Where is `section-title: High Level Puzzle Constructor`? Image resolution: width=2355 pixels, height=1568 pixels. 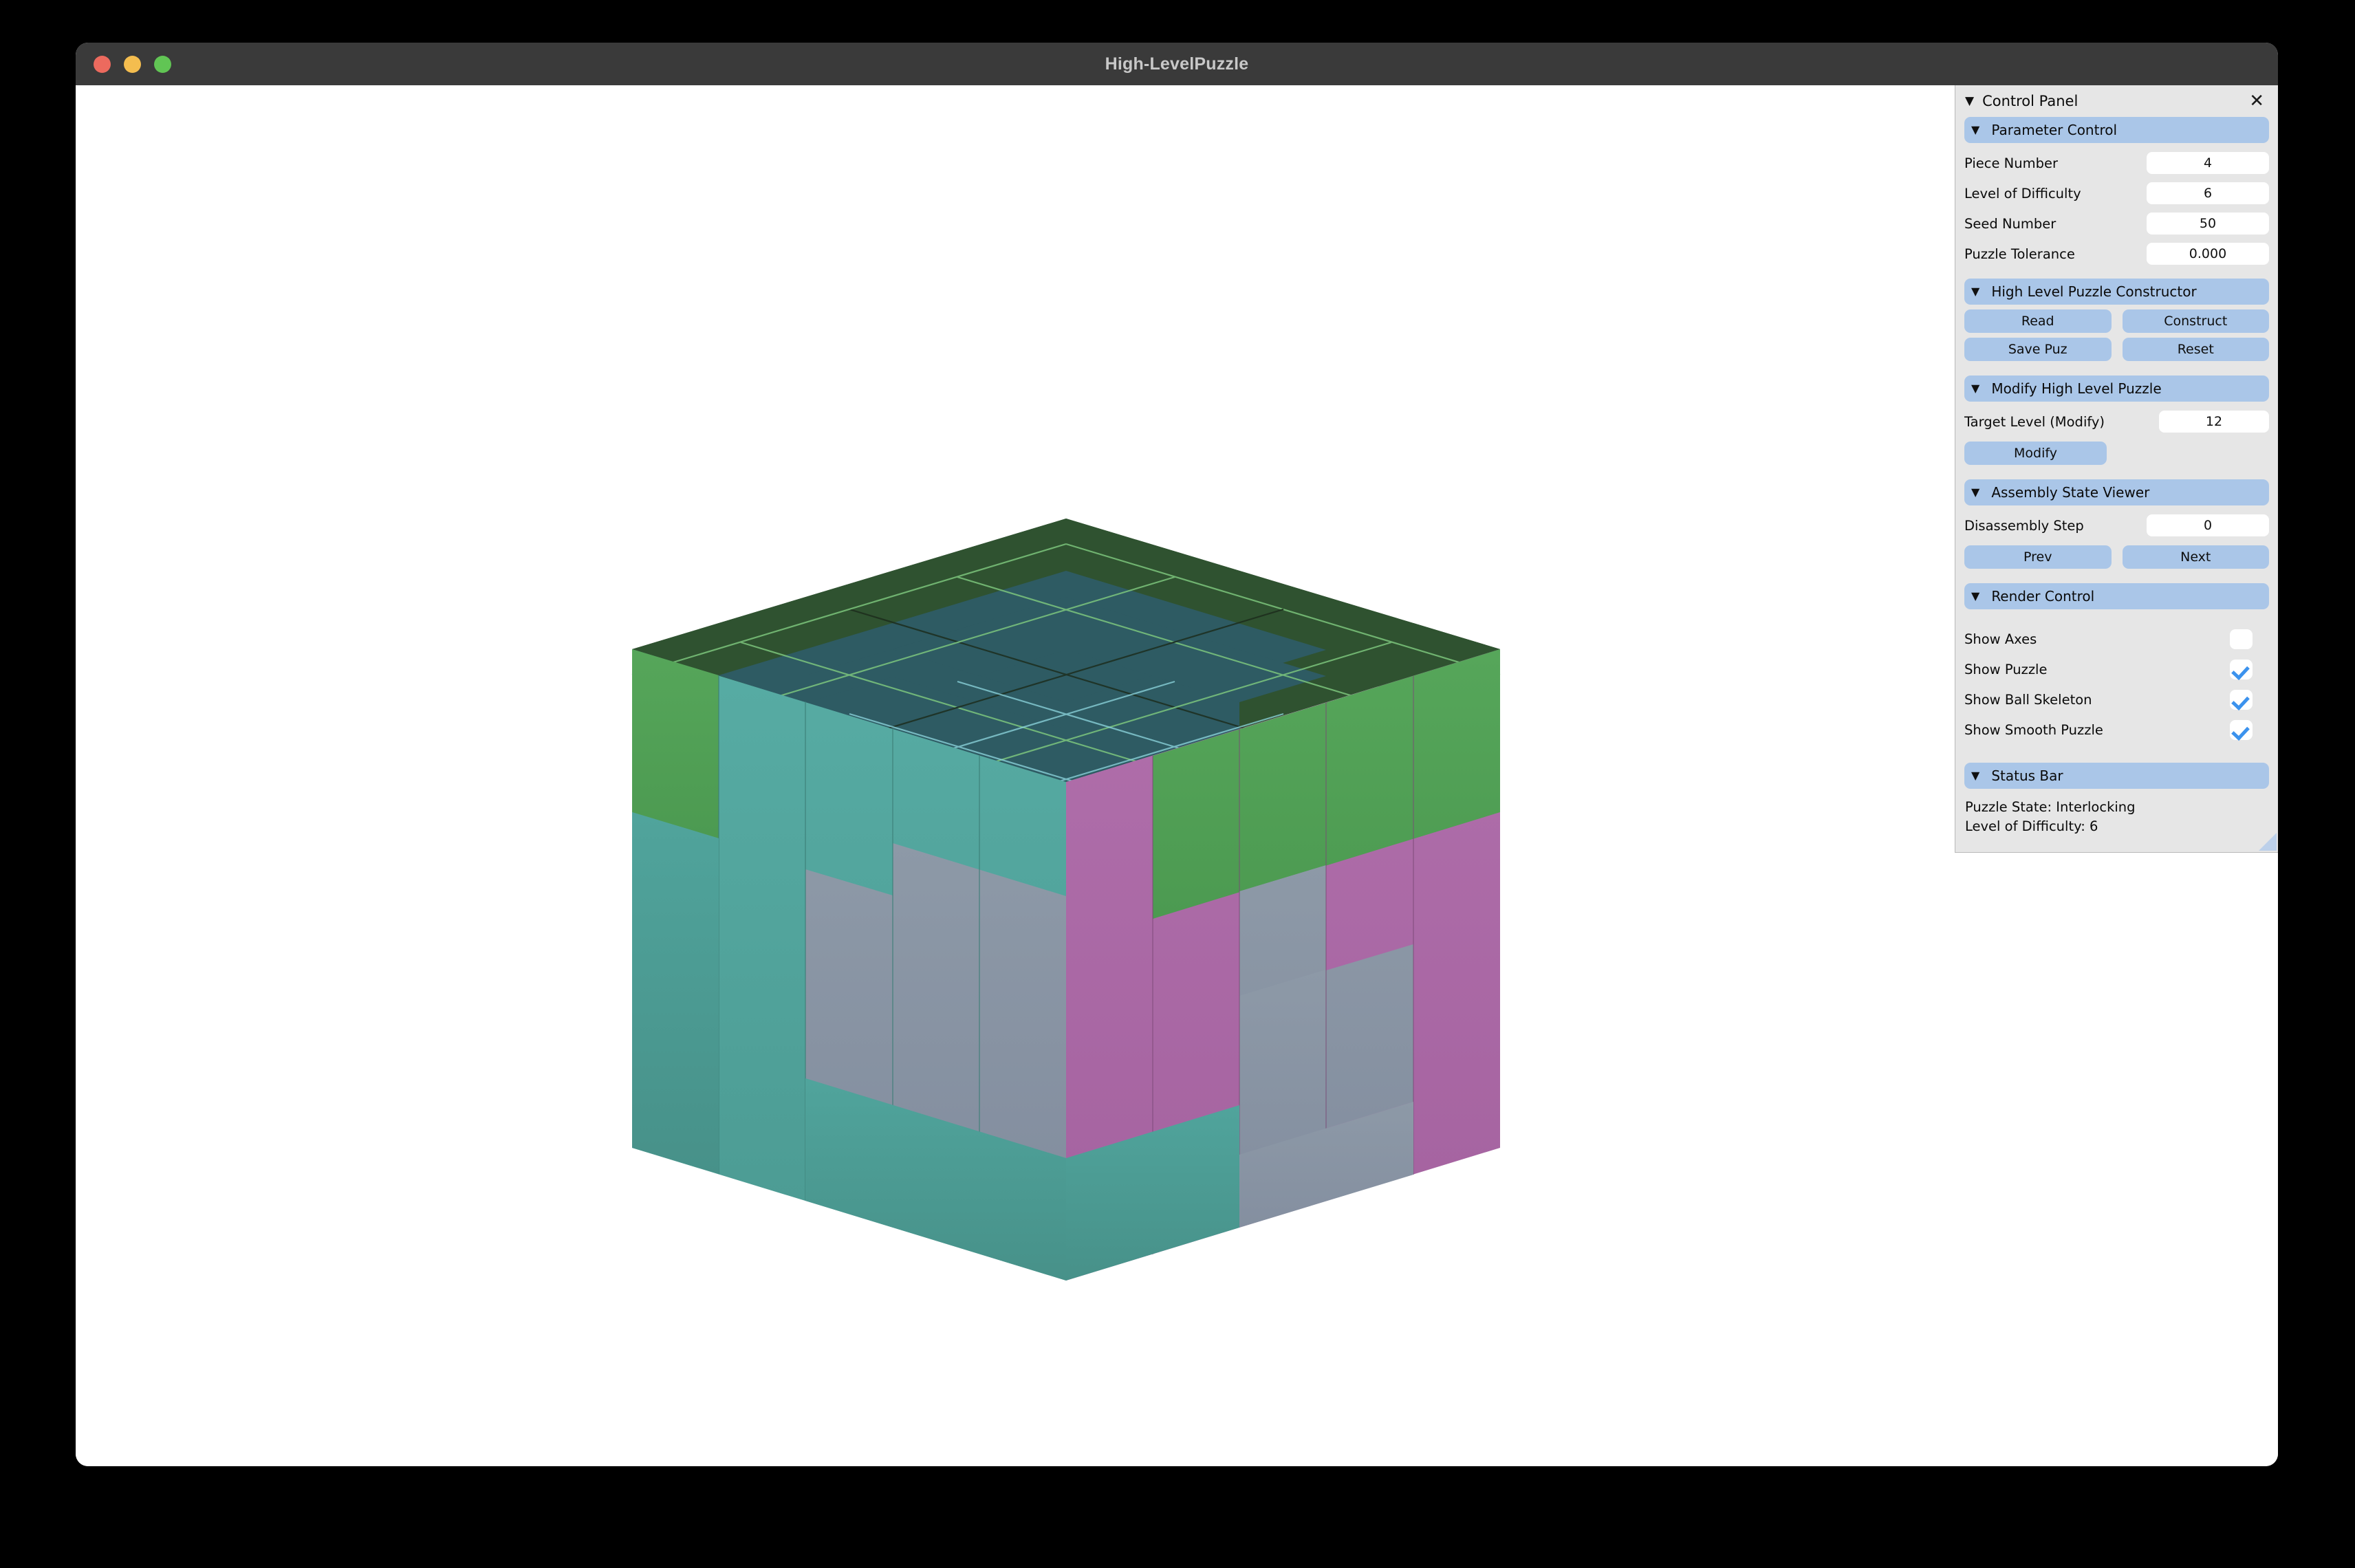 section-title: High Level Puzzle Constructor is located at coordinates (2094, 291).